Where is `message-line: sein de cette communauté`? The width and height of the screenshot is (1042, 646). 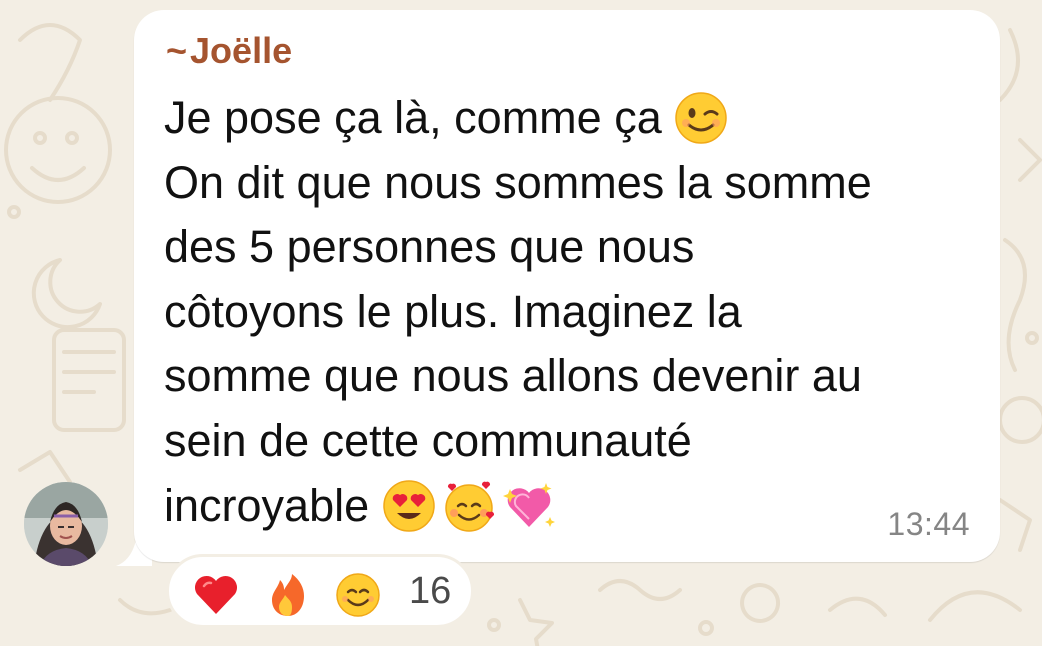
message-line: sein de cette communauté is located at coordinates (428, 440).